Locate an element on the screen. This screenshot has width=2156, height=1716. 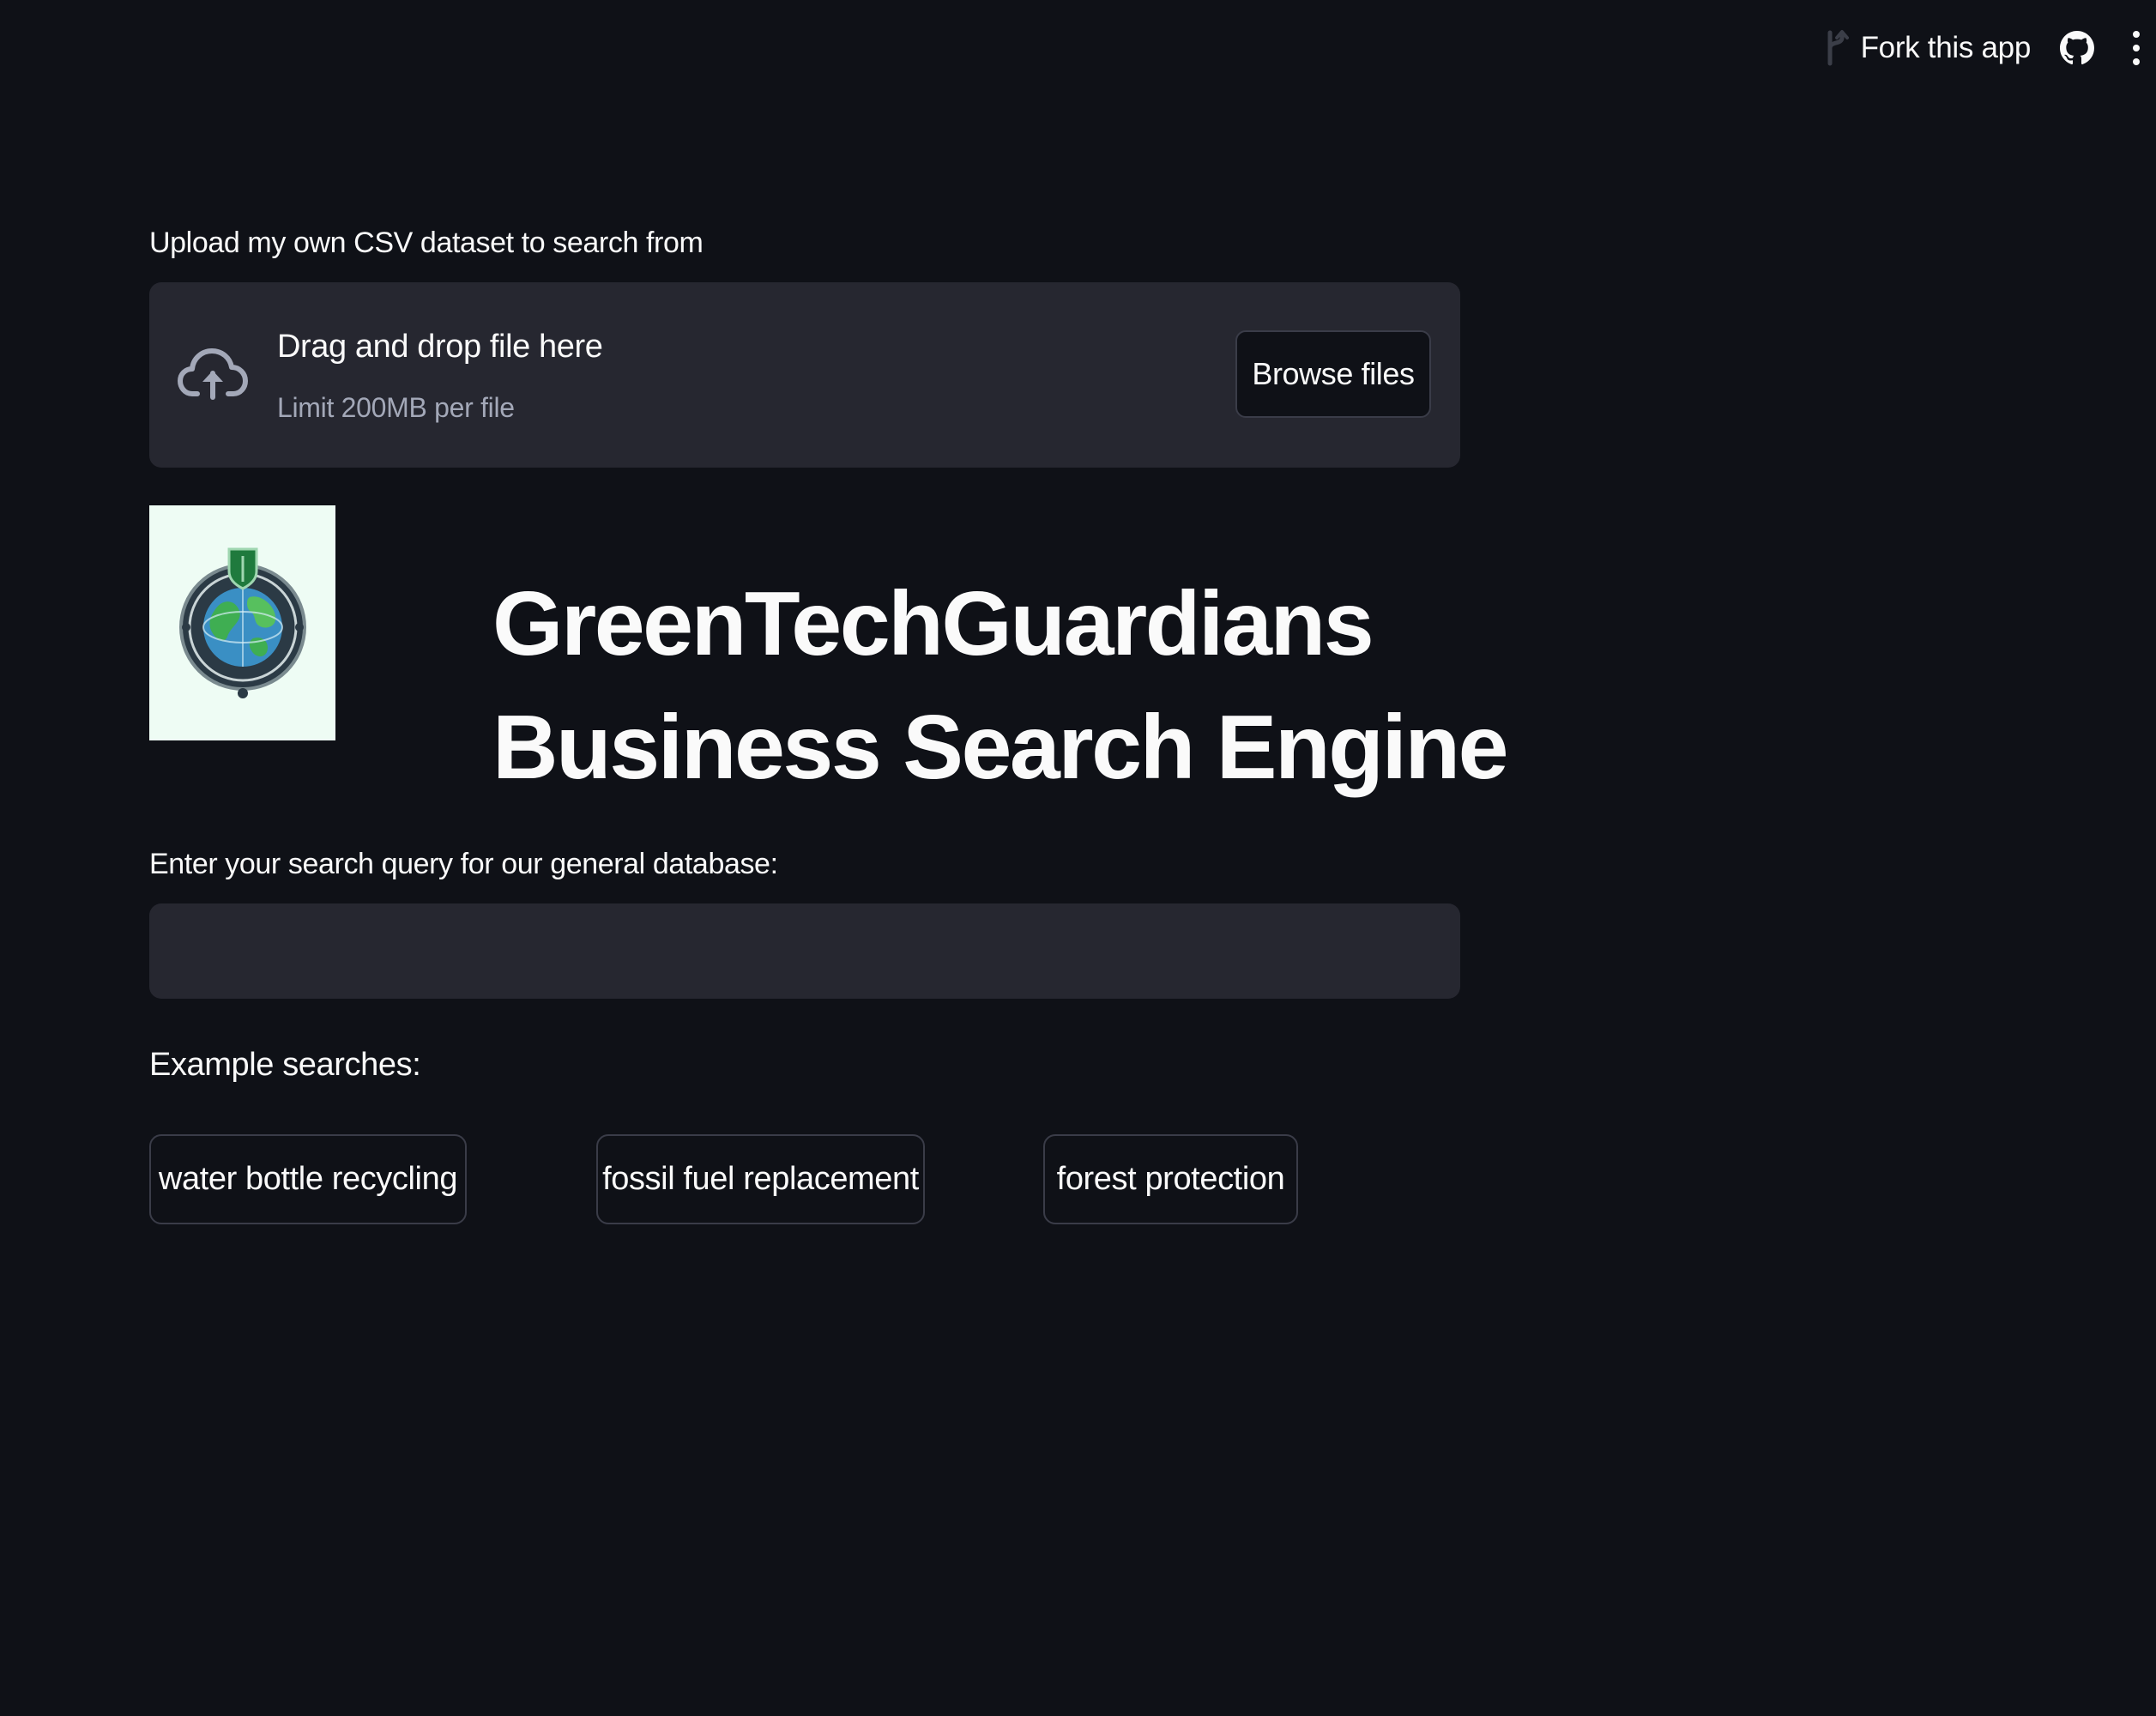
upload-label: Upload my own CSV dataset to search from is located at coordinates (426, 243).